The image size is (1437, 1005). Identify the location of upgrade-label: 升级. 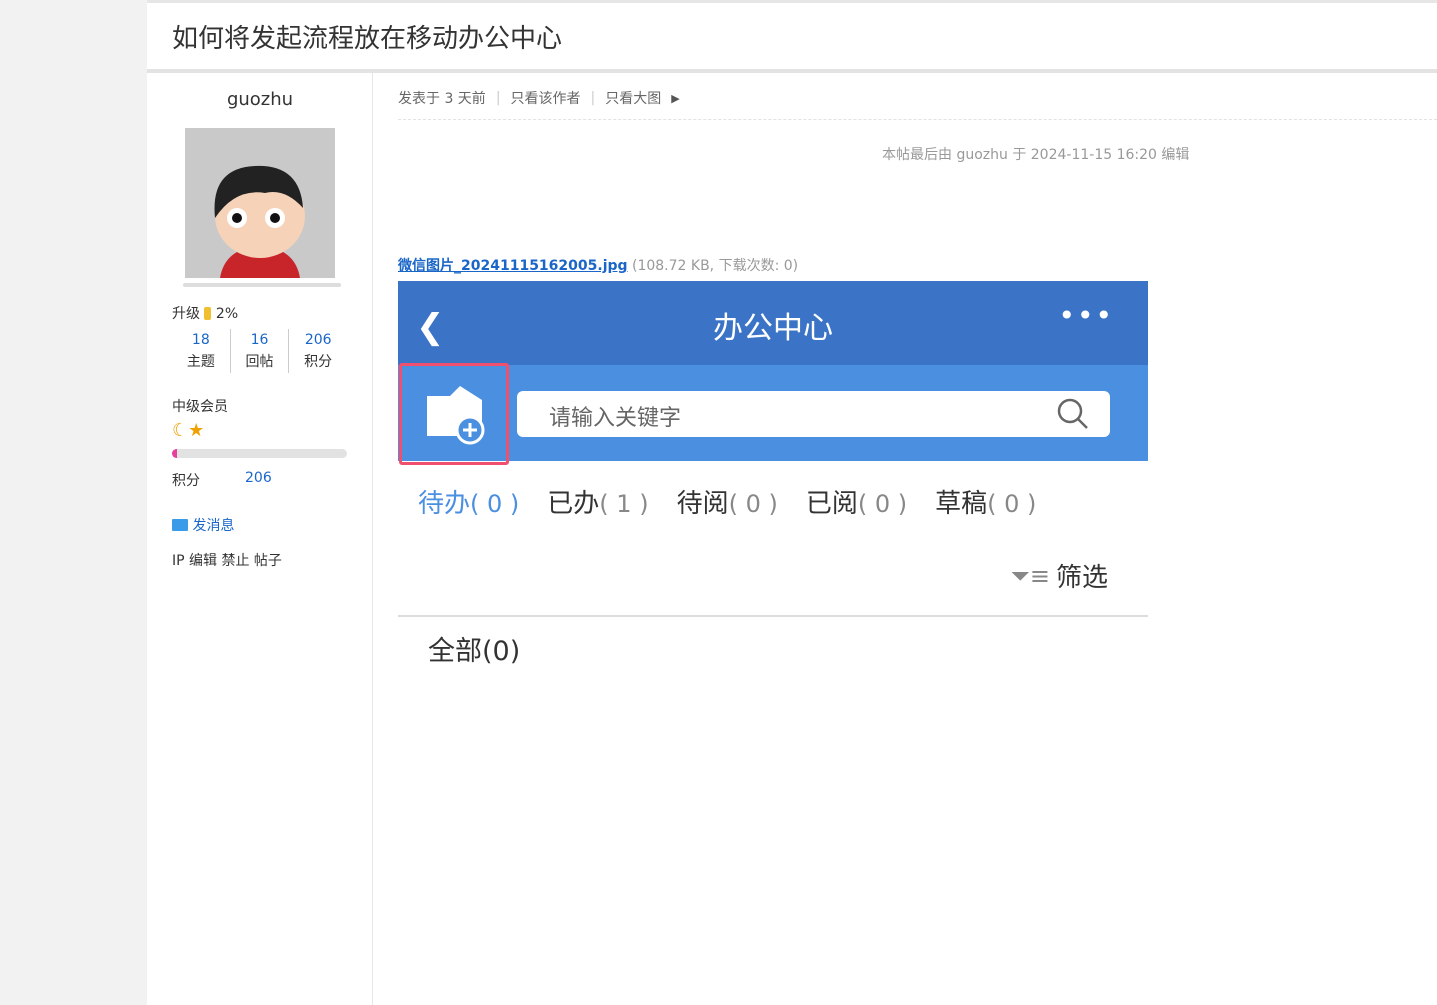
(186, 314).